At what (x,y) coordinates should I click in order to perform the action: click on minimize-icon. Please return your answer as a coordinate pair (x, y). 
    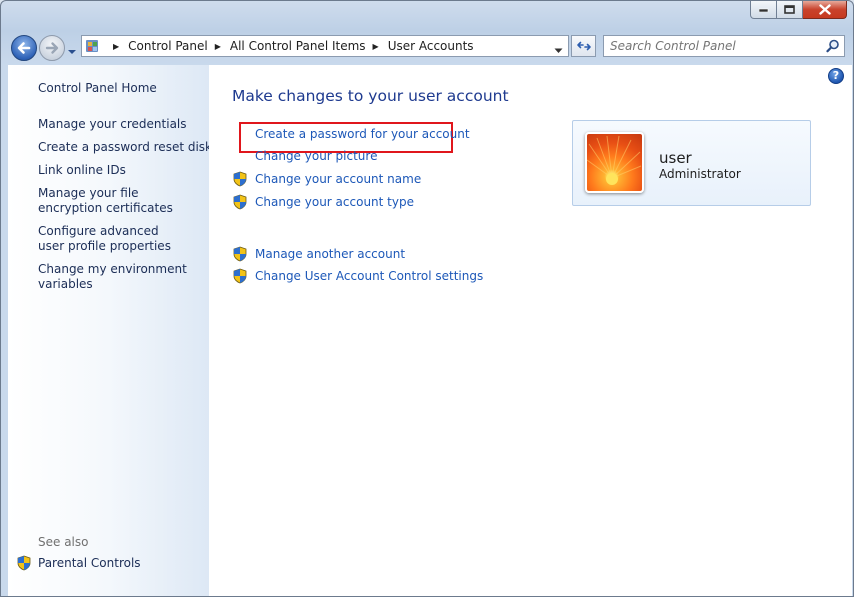
    Looking at the image, I should click on (763, 10).